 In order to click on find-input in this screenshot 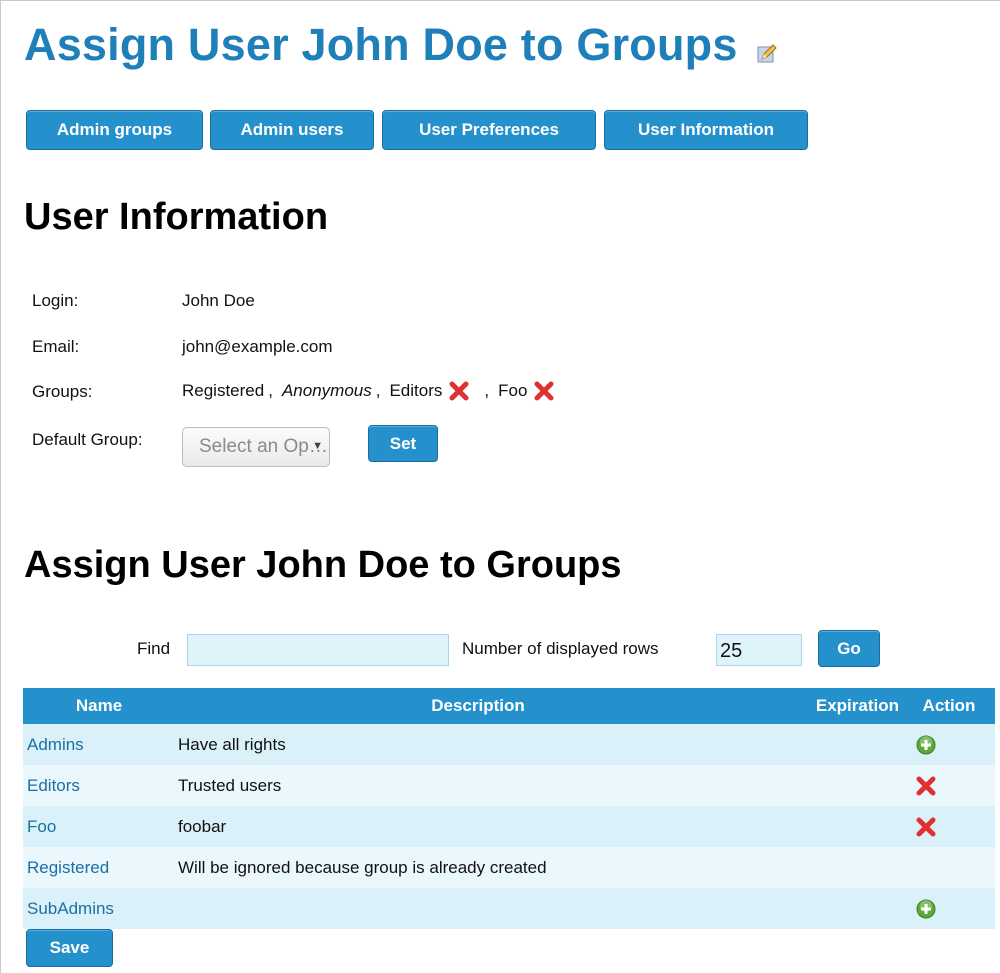, I will do `click(318, 650)`.